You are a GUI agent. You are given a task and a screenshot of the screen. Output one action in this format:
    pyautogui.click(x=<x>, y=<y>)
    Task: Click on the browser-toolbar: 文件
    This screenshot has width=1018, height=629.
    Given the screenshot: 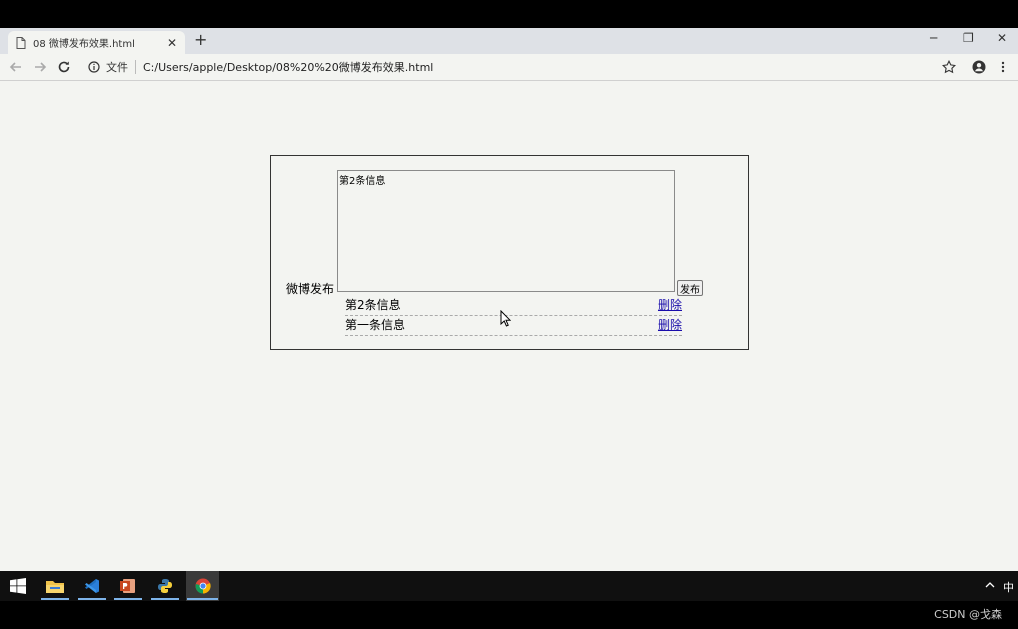 What is the action you would take?
    pyautogui.click(x=509, y=67)
    